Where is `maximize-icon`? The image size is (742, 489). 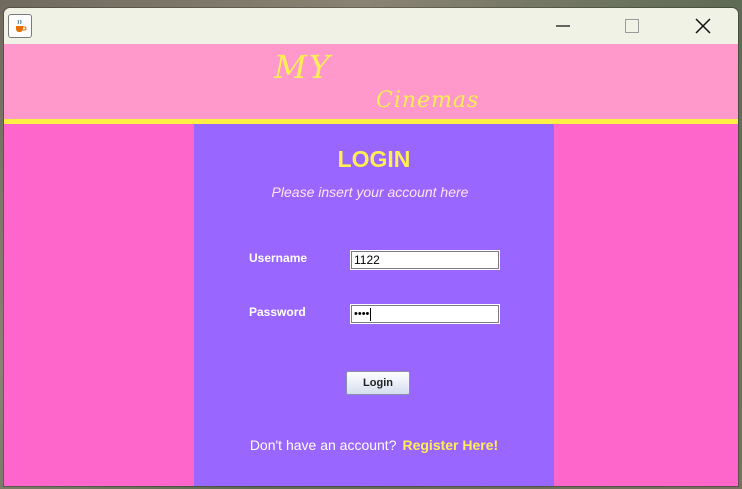
maximize-icon is located at coordinates (632, 26).